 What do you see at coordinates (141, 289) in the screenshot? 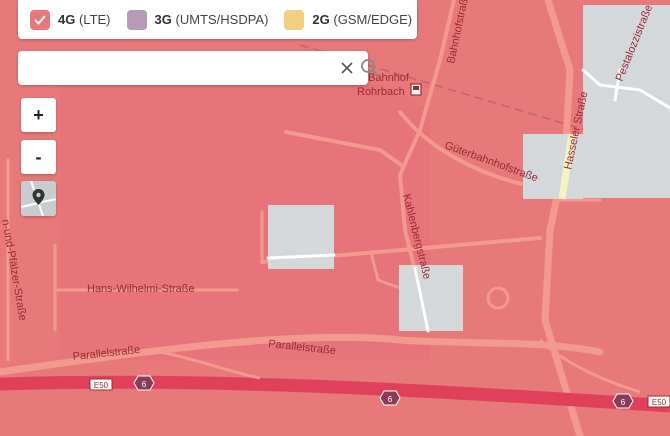
I see `label-hans-wilhelmi: Hans-Wilhelmi-Straße` at bounding box center [141, 289].